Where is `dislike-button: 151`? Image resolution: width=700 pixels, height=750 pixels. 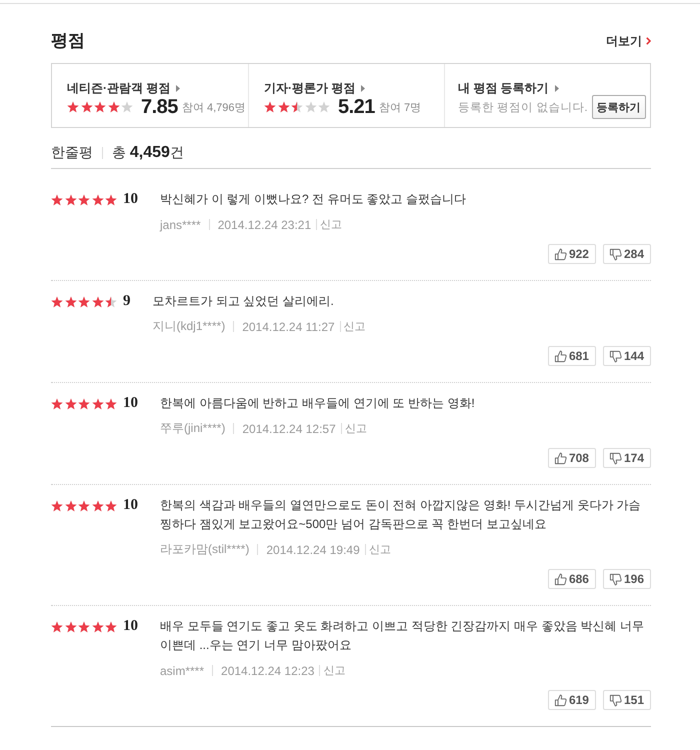 dislike-button: 151 is located at coordinates (626, 700).